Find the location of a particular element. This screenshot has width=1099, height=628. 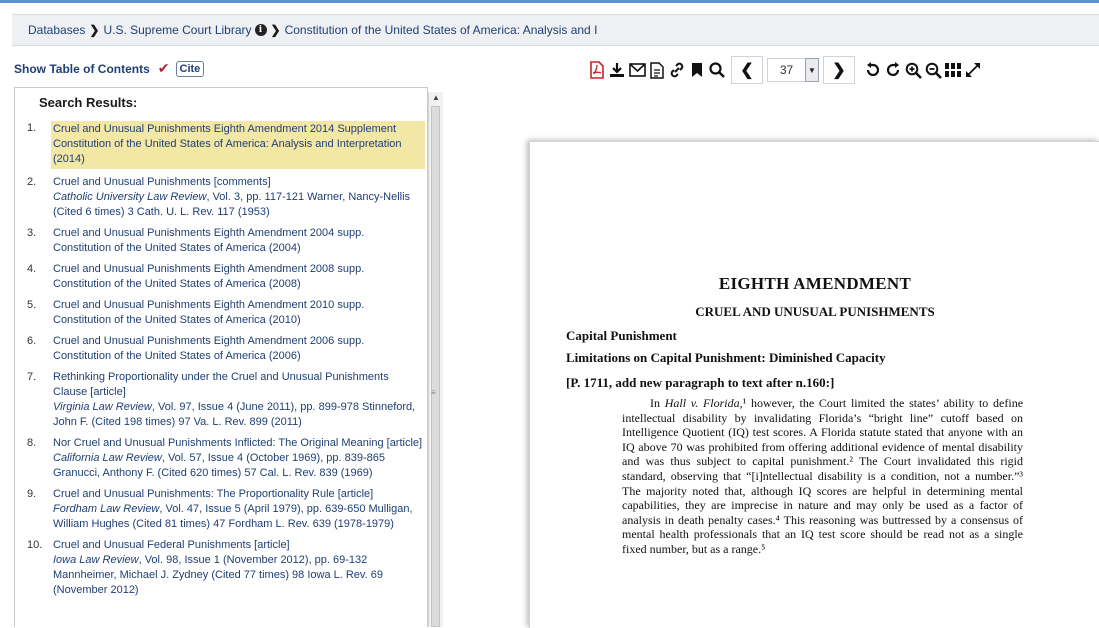

link-icon is located at coordinates (677, 70).